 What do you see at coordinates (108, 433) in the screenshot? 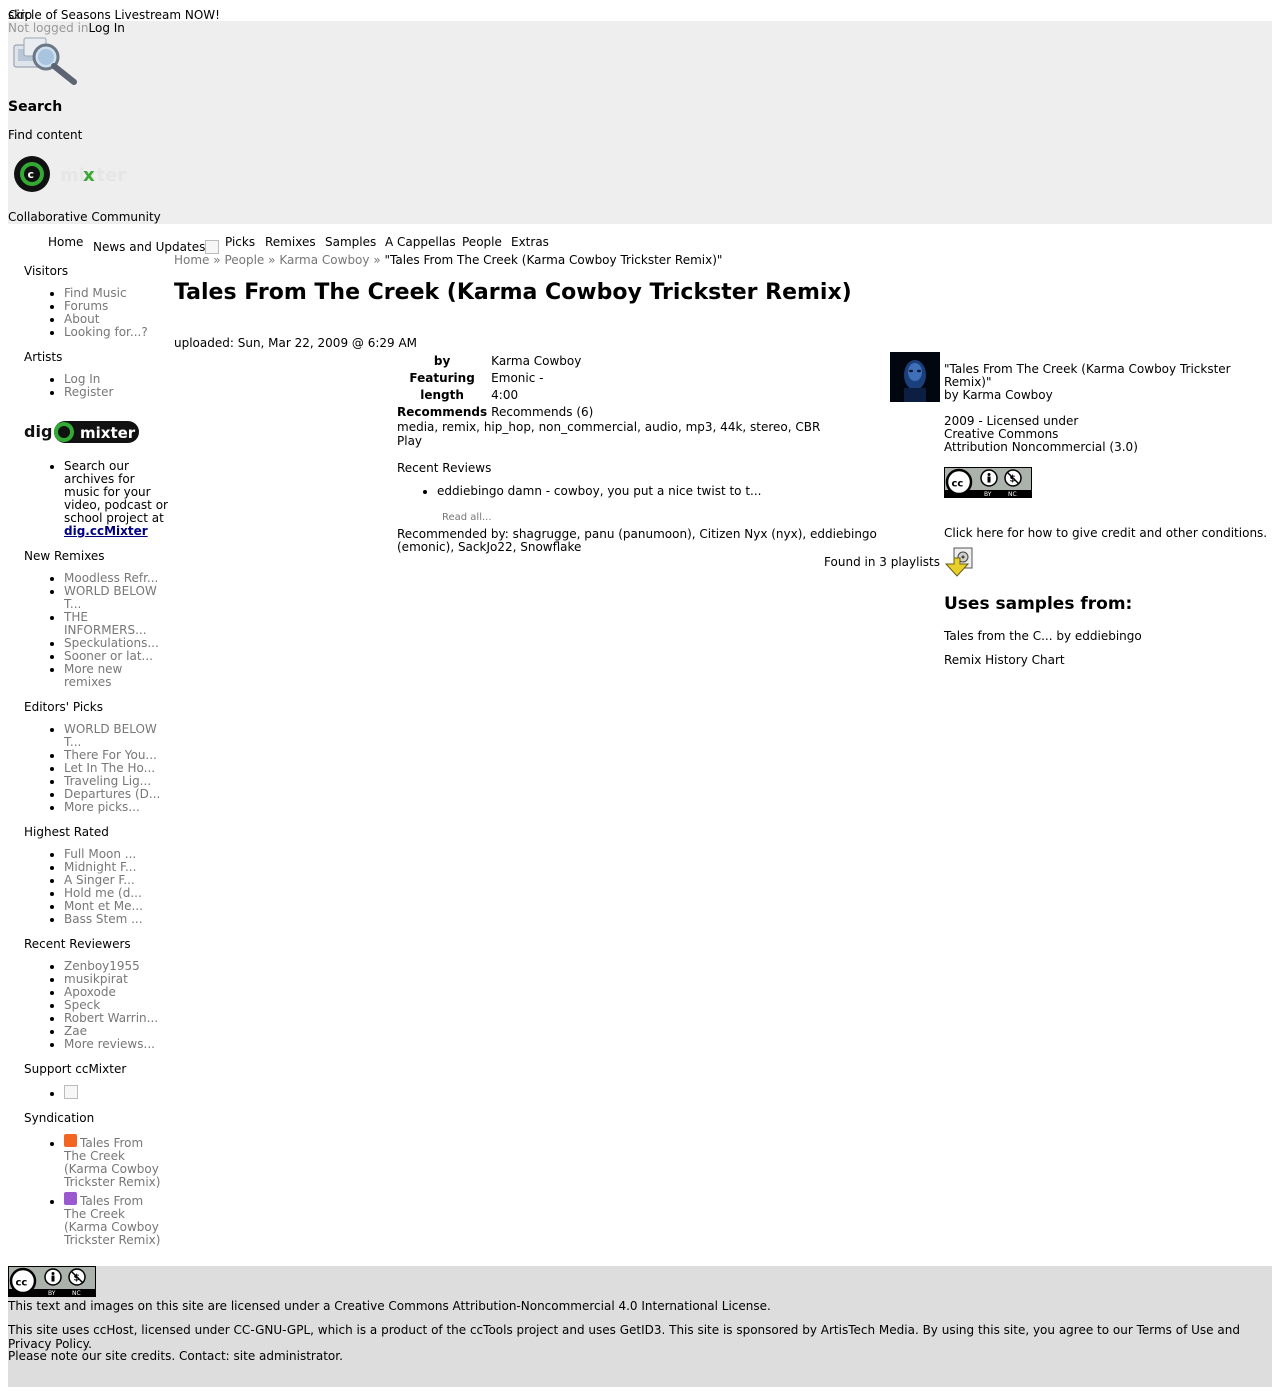
I see `svg-text: mixter` at bounding box center [108, 433].